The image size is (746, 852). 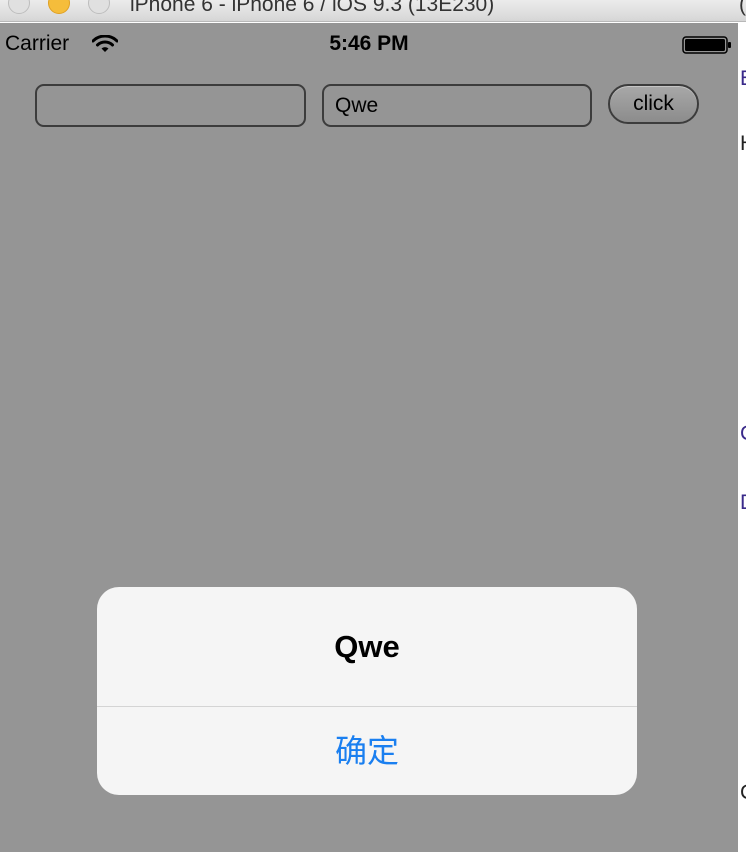 I want to click on window-zoom-button, so click(x=99, y=7).